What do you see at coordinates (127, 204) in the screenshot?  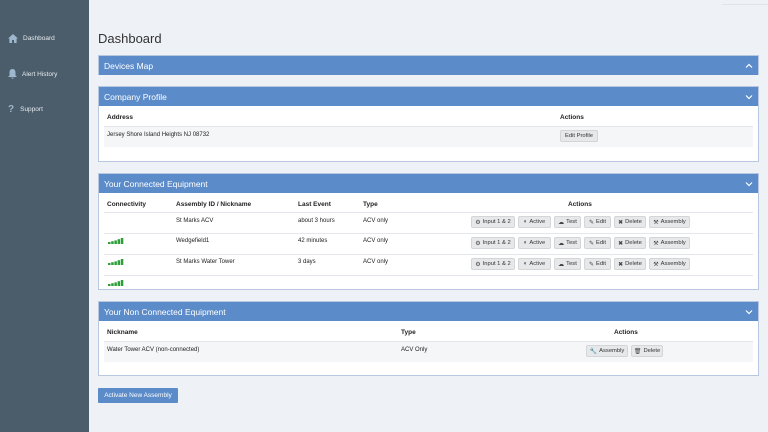 I see `column-header-connectivity: Connectivity` at bounding box center [127, 204].